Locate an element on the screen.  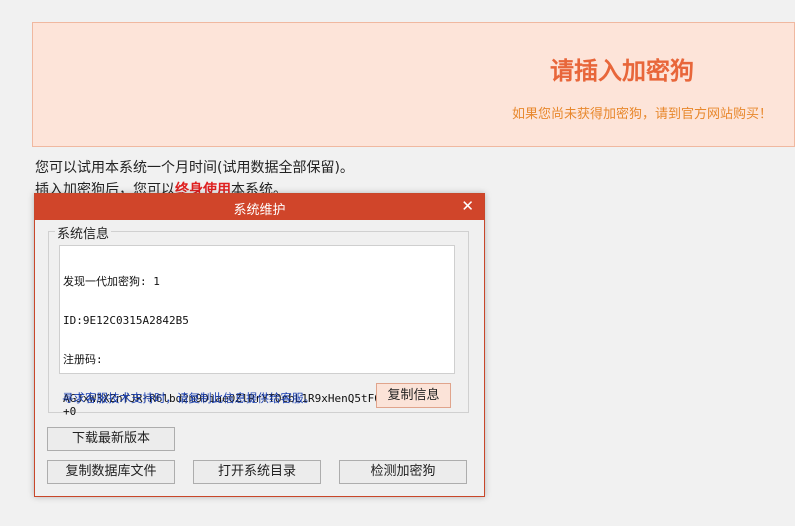
banner-subtitle: 如果您尚未获得加密狗，请到官方网站购买！ is located at coordinates (641, 114).